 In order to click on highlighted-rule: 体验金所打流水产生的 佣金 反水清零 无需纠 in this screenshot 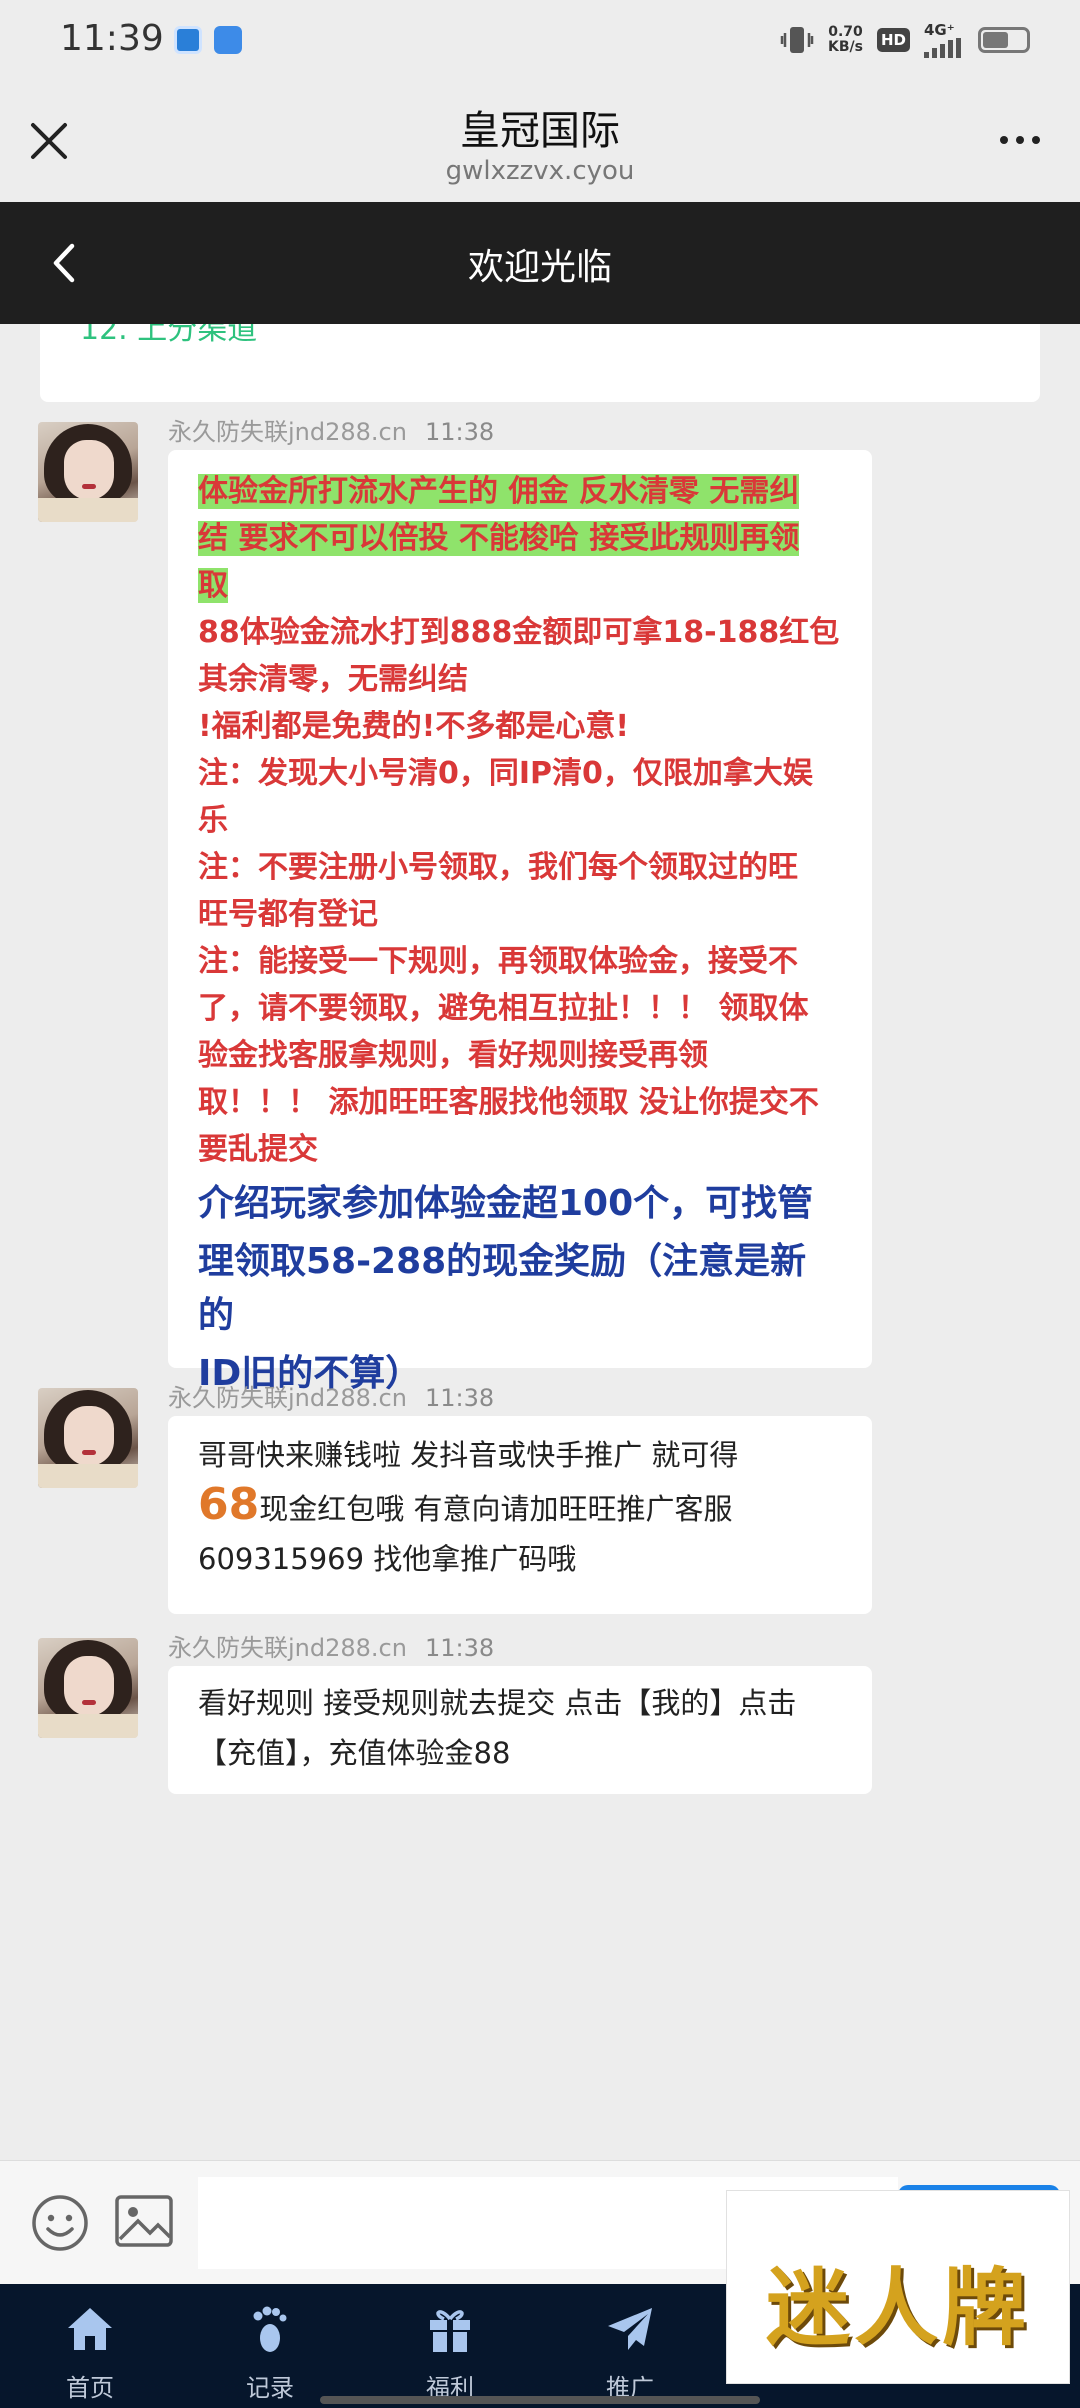, I will do `click(499, 491)`.